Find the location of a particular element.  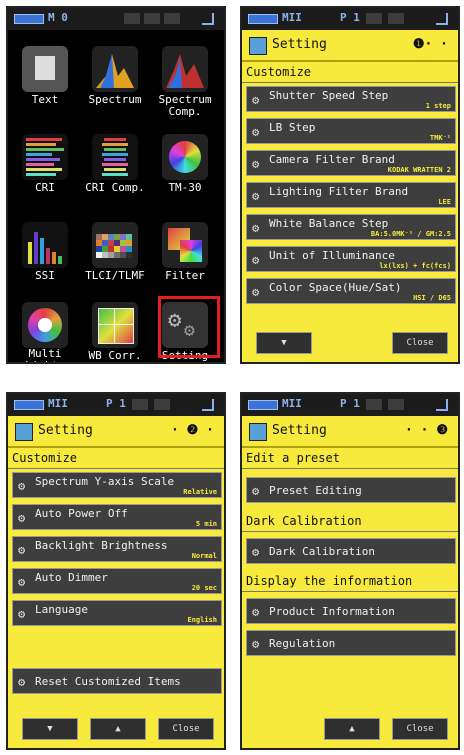

section-edit-preset: Edit a preset is located at coordinates (350, 460).